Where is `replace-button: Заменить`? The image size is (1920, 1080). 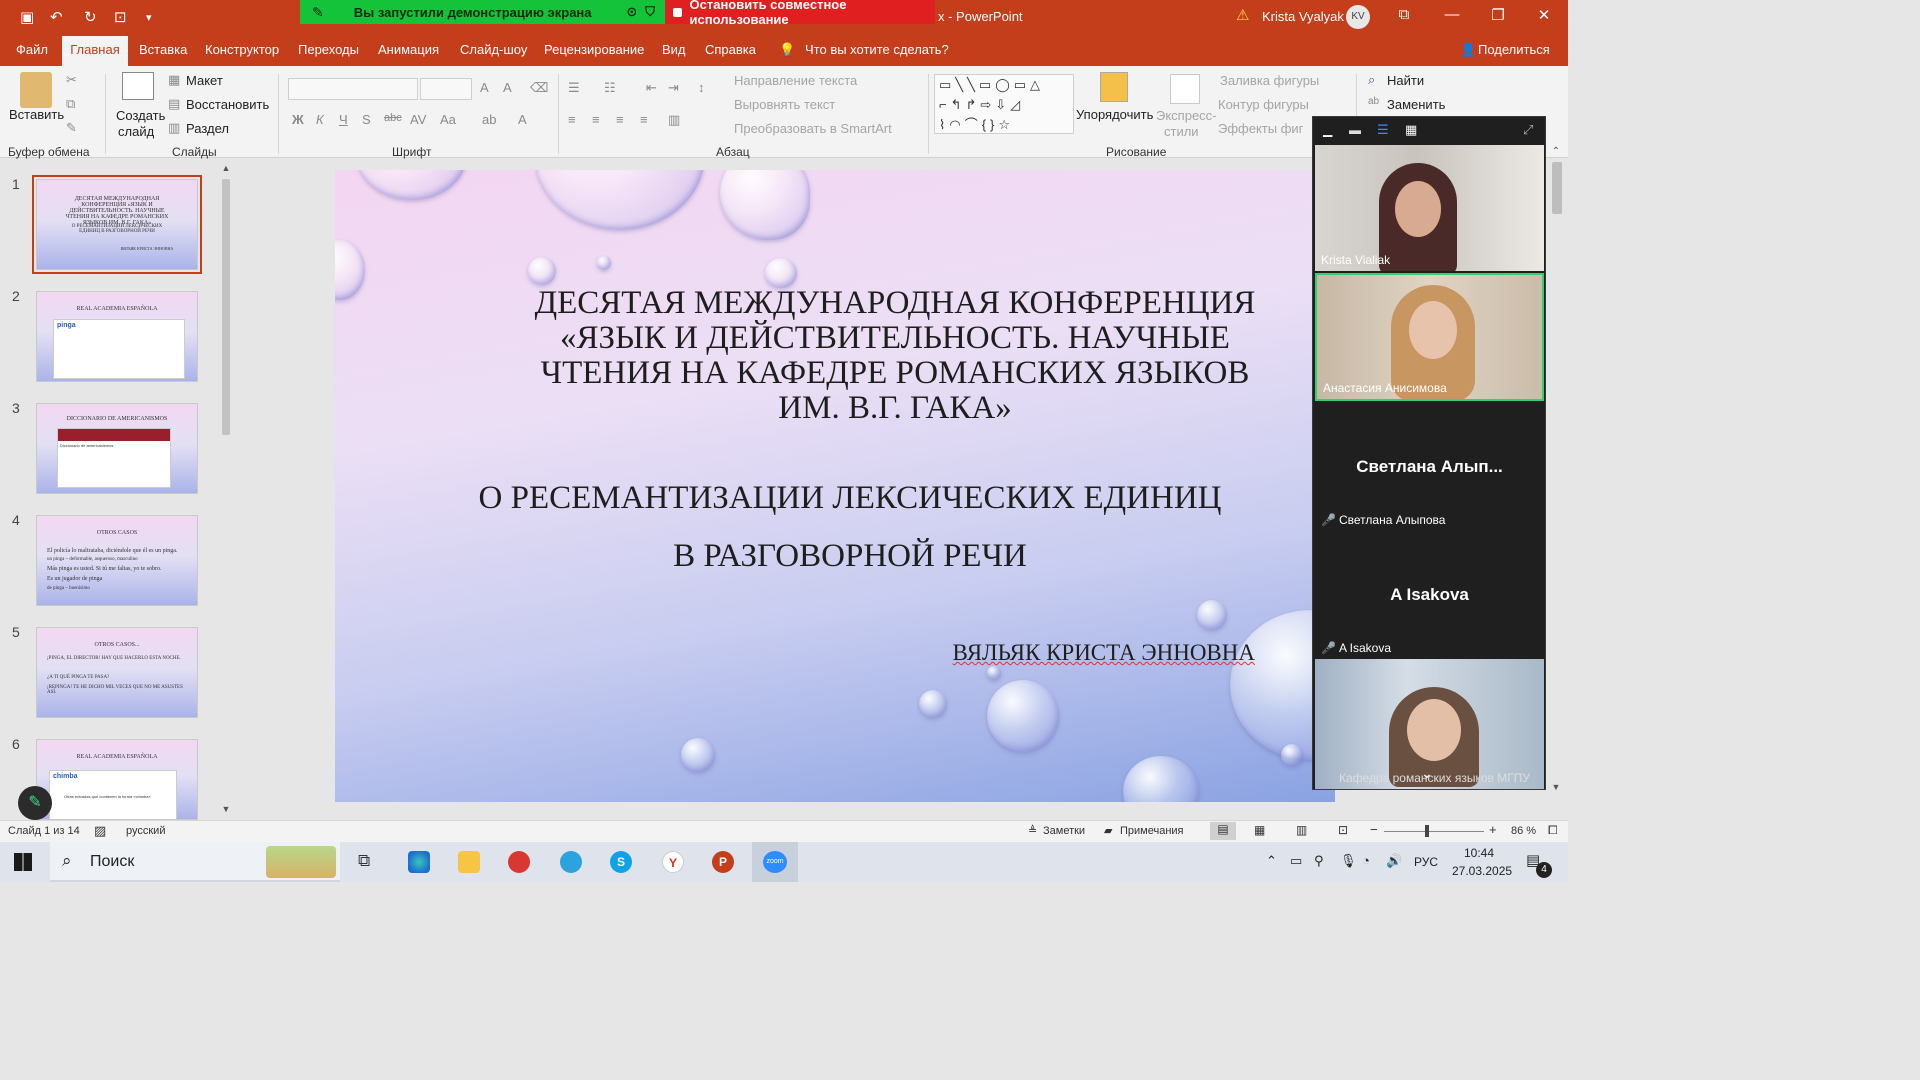
replace-button: Заменить is located at coordinates (1416, 104).